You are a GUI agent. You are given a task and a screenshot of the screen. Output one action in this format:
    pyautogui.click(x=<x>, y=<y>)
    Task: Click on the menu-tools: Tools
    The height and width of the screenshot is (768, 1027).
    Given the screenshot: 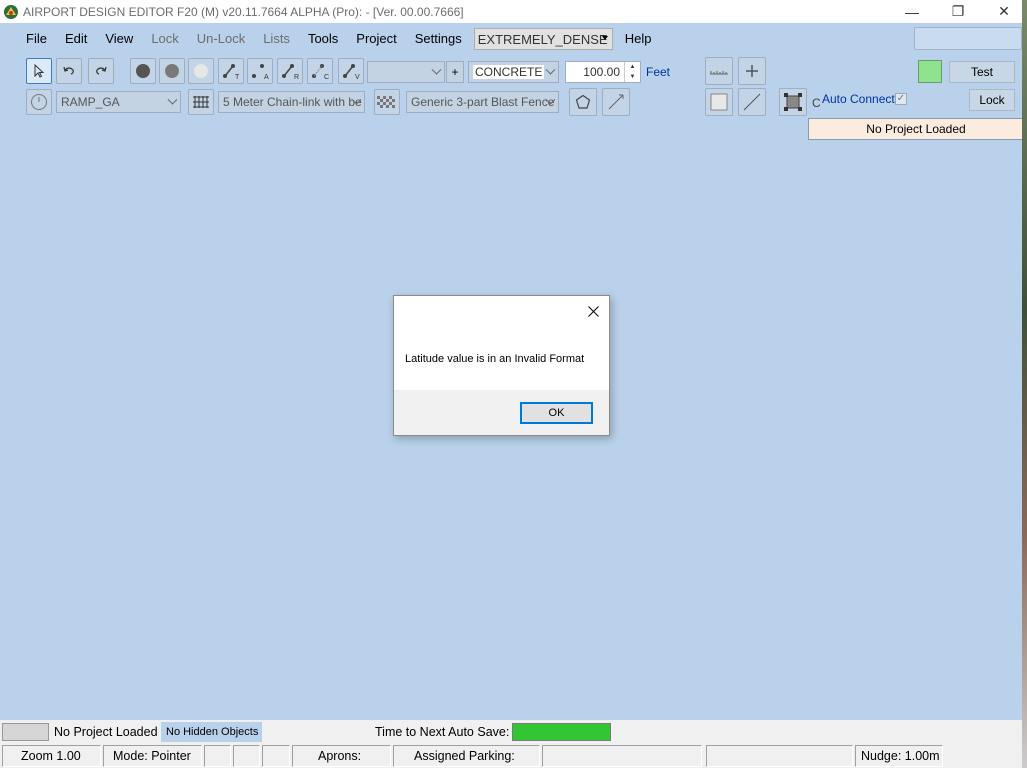 What is the action you would take?
    pyautogui.click(x=323, y=39)
    